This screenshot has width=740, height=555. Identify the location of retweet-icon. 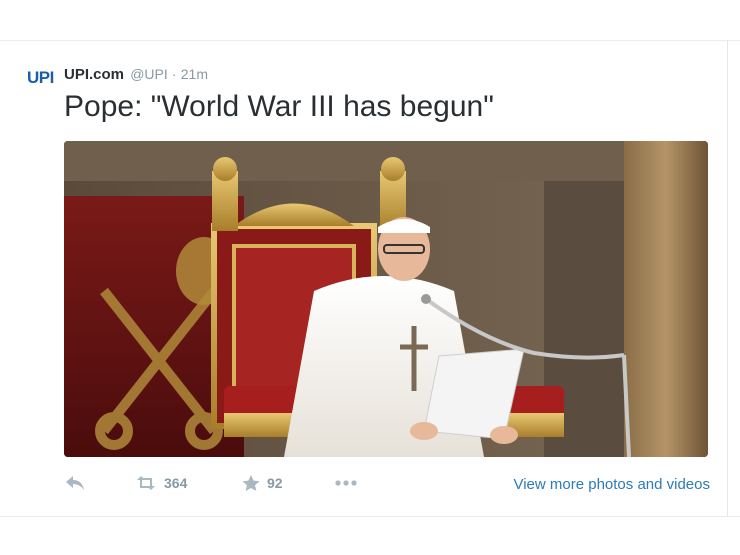
(146, 483).